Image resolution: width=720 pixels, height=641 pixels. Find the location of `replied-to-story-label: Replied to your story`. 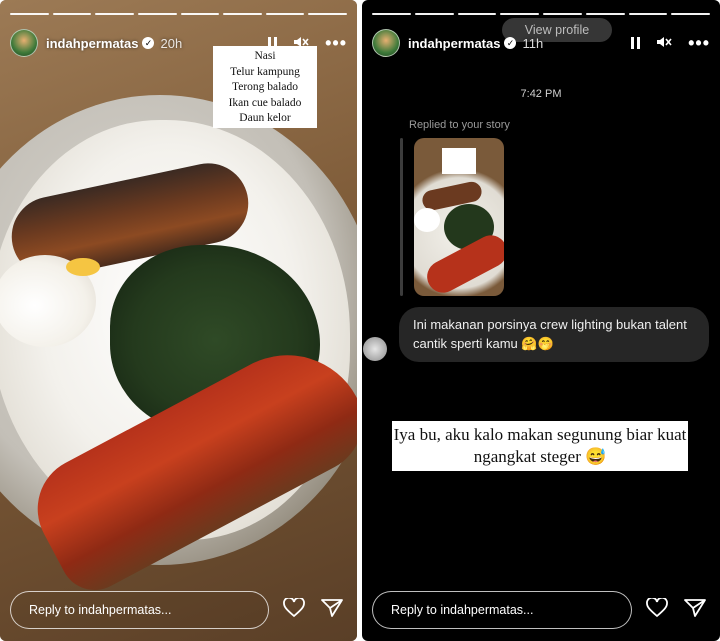

replied-to-story-label: Replied to your story is located at coordinates (459, 125).